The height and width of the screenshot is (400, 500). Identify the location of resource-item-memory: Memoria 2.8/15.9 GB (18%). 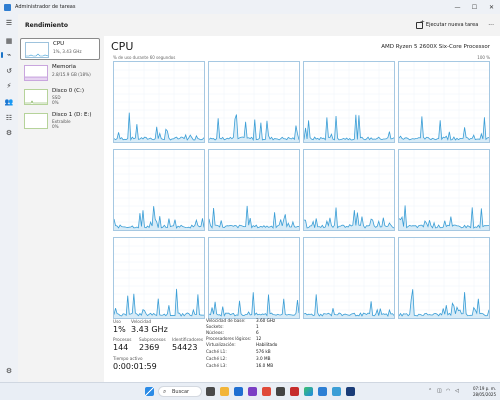
(60, 73).